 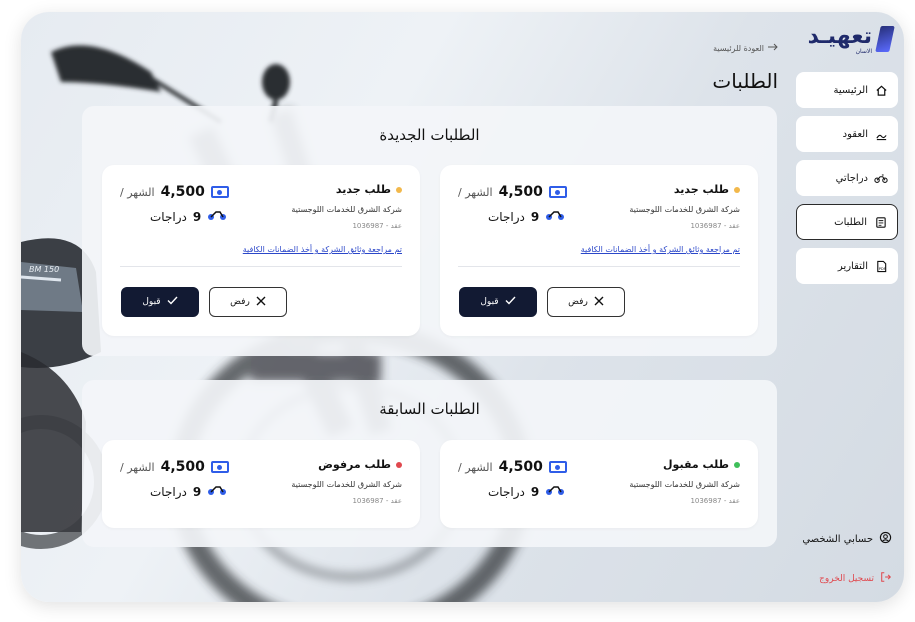 I want to click on user-circle-icon, so click(x=885, y=539).